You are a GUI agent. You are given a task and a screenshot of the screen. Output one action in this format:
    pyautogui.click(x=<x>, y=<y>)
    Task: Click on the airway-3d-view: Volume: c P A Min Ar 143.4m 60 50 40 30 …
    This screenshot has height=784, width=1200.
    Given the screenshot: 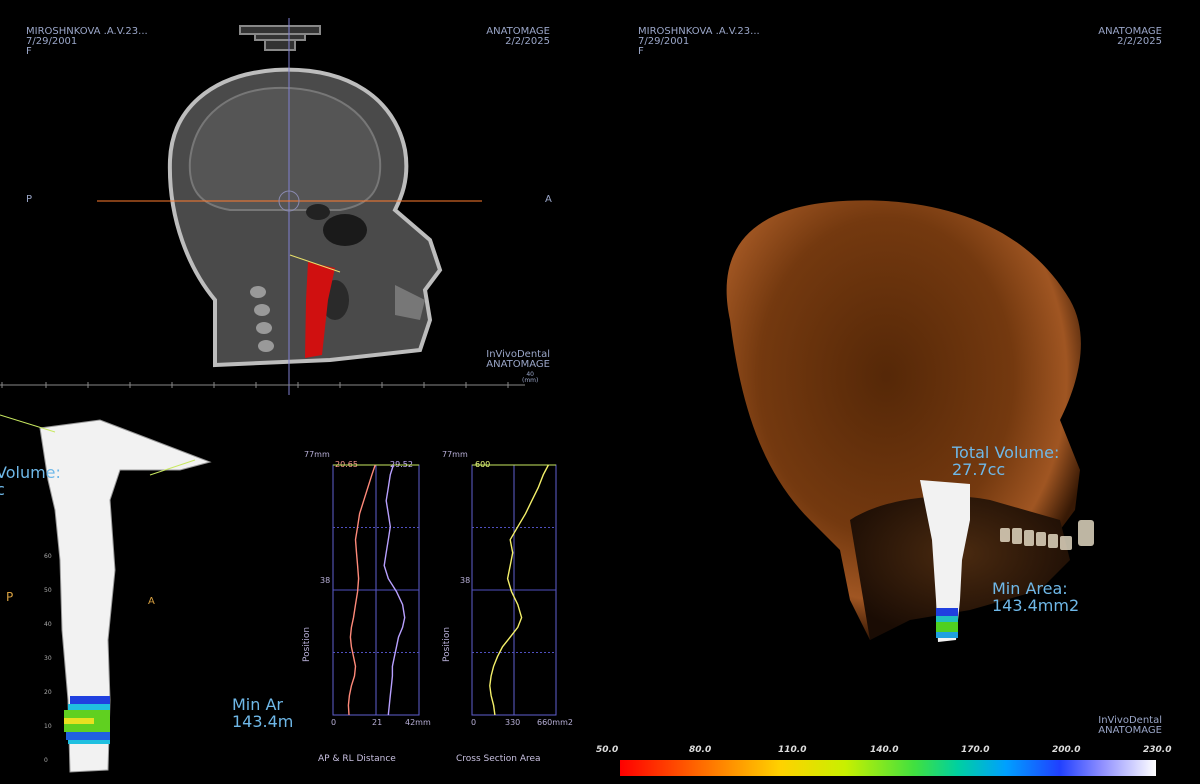 What is the action you would take?
    pyautogui.click(x=150, y=592)
    